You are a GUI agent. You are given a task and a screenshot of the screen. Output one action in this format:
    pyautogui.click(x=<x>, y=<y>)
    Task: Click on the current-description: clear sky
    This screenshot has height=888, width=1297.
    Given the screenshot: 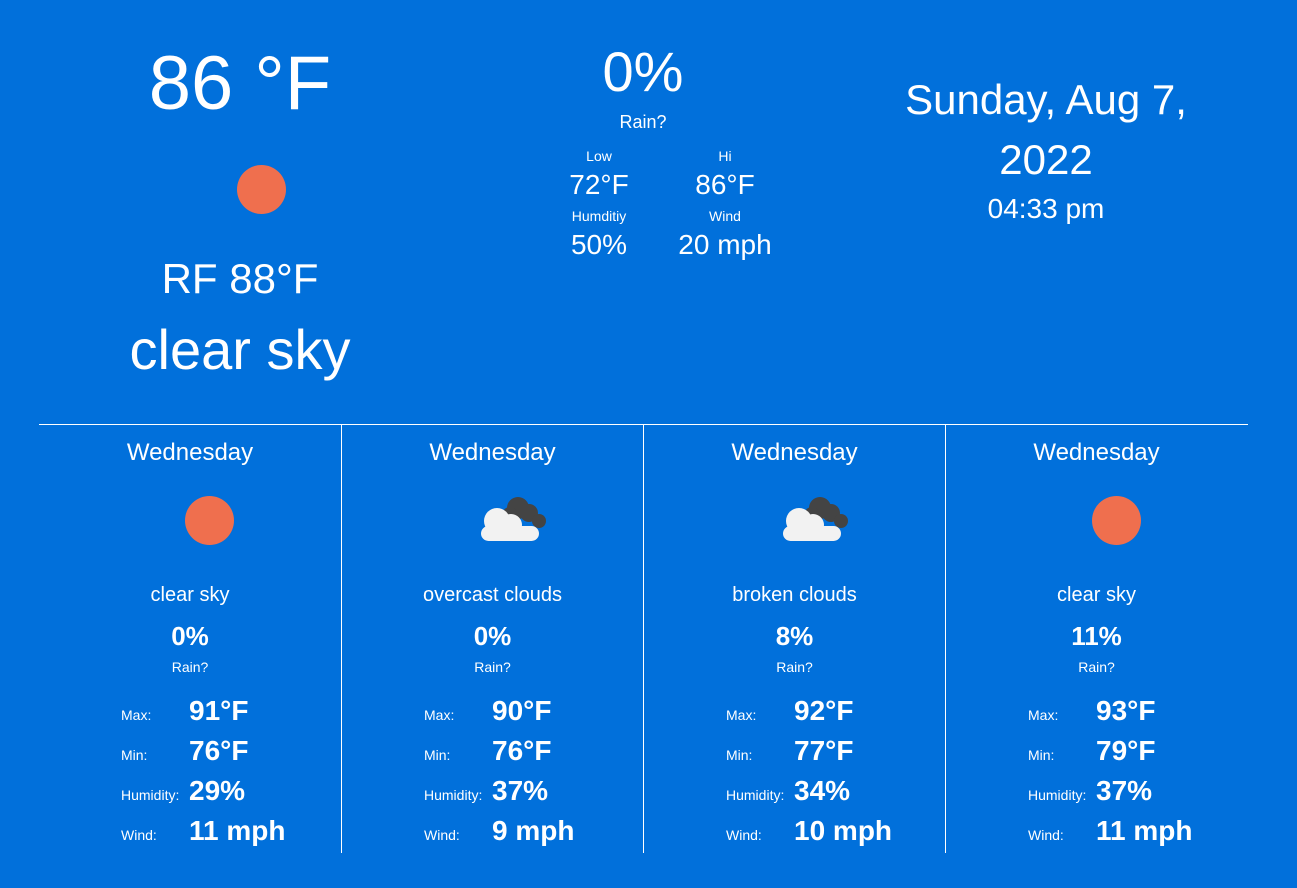 What is the action you would take?
    pyautogui.click(x=240, y=349)
    